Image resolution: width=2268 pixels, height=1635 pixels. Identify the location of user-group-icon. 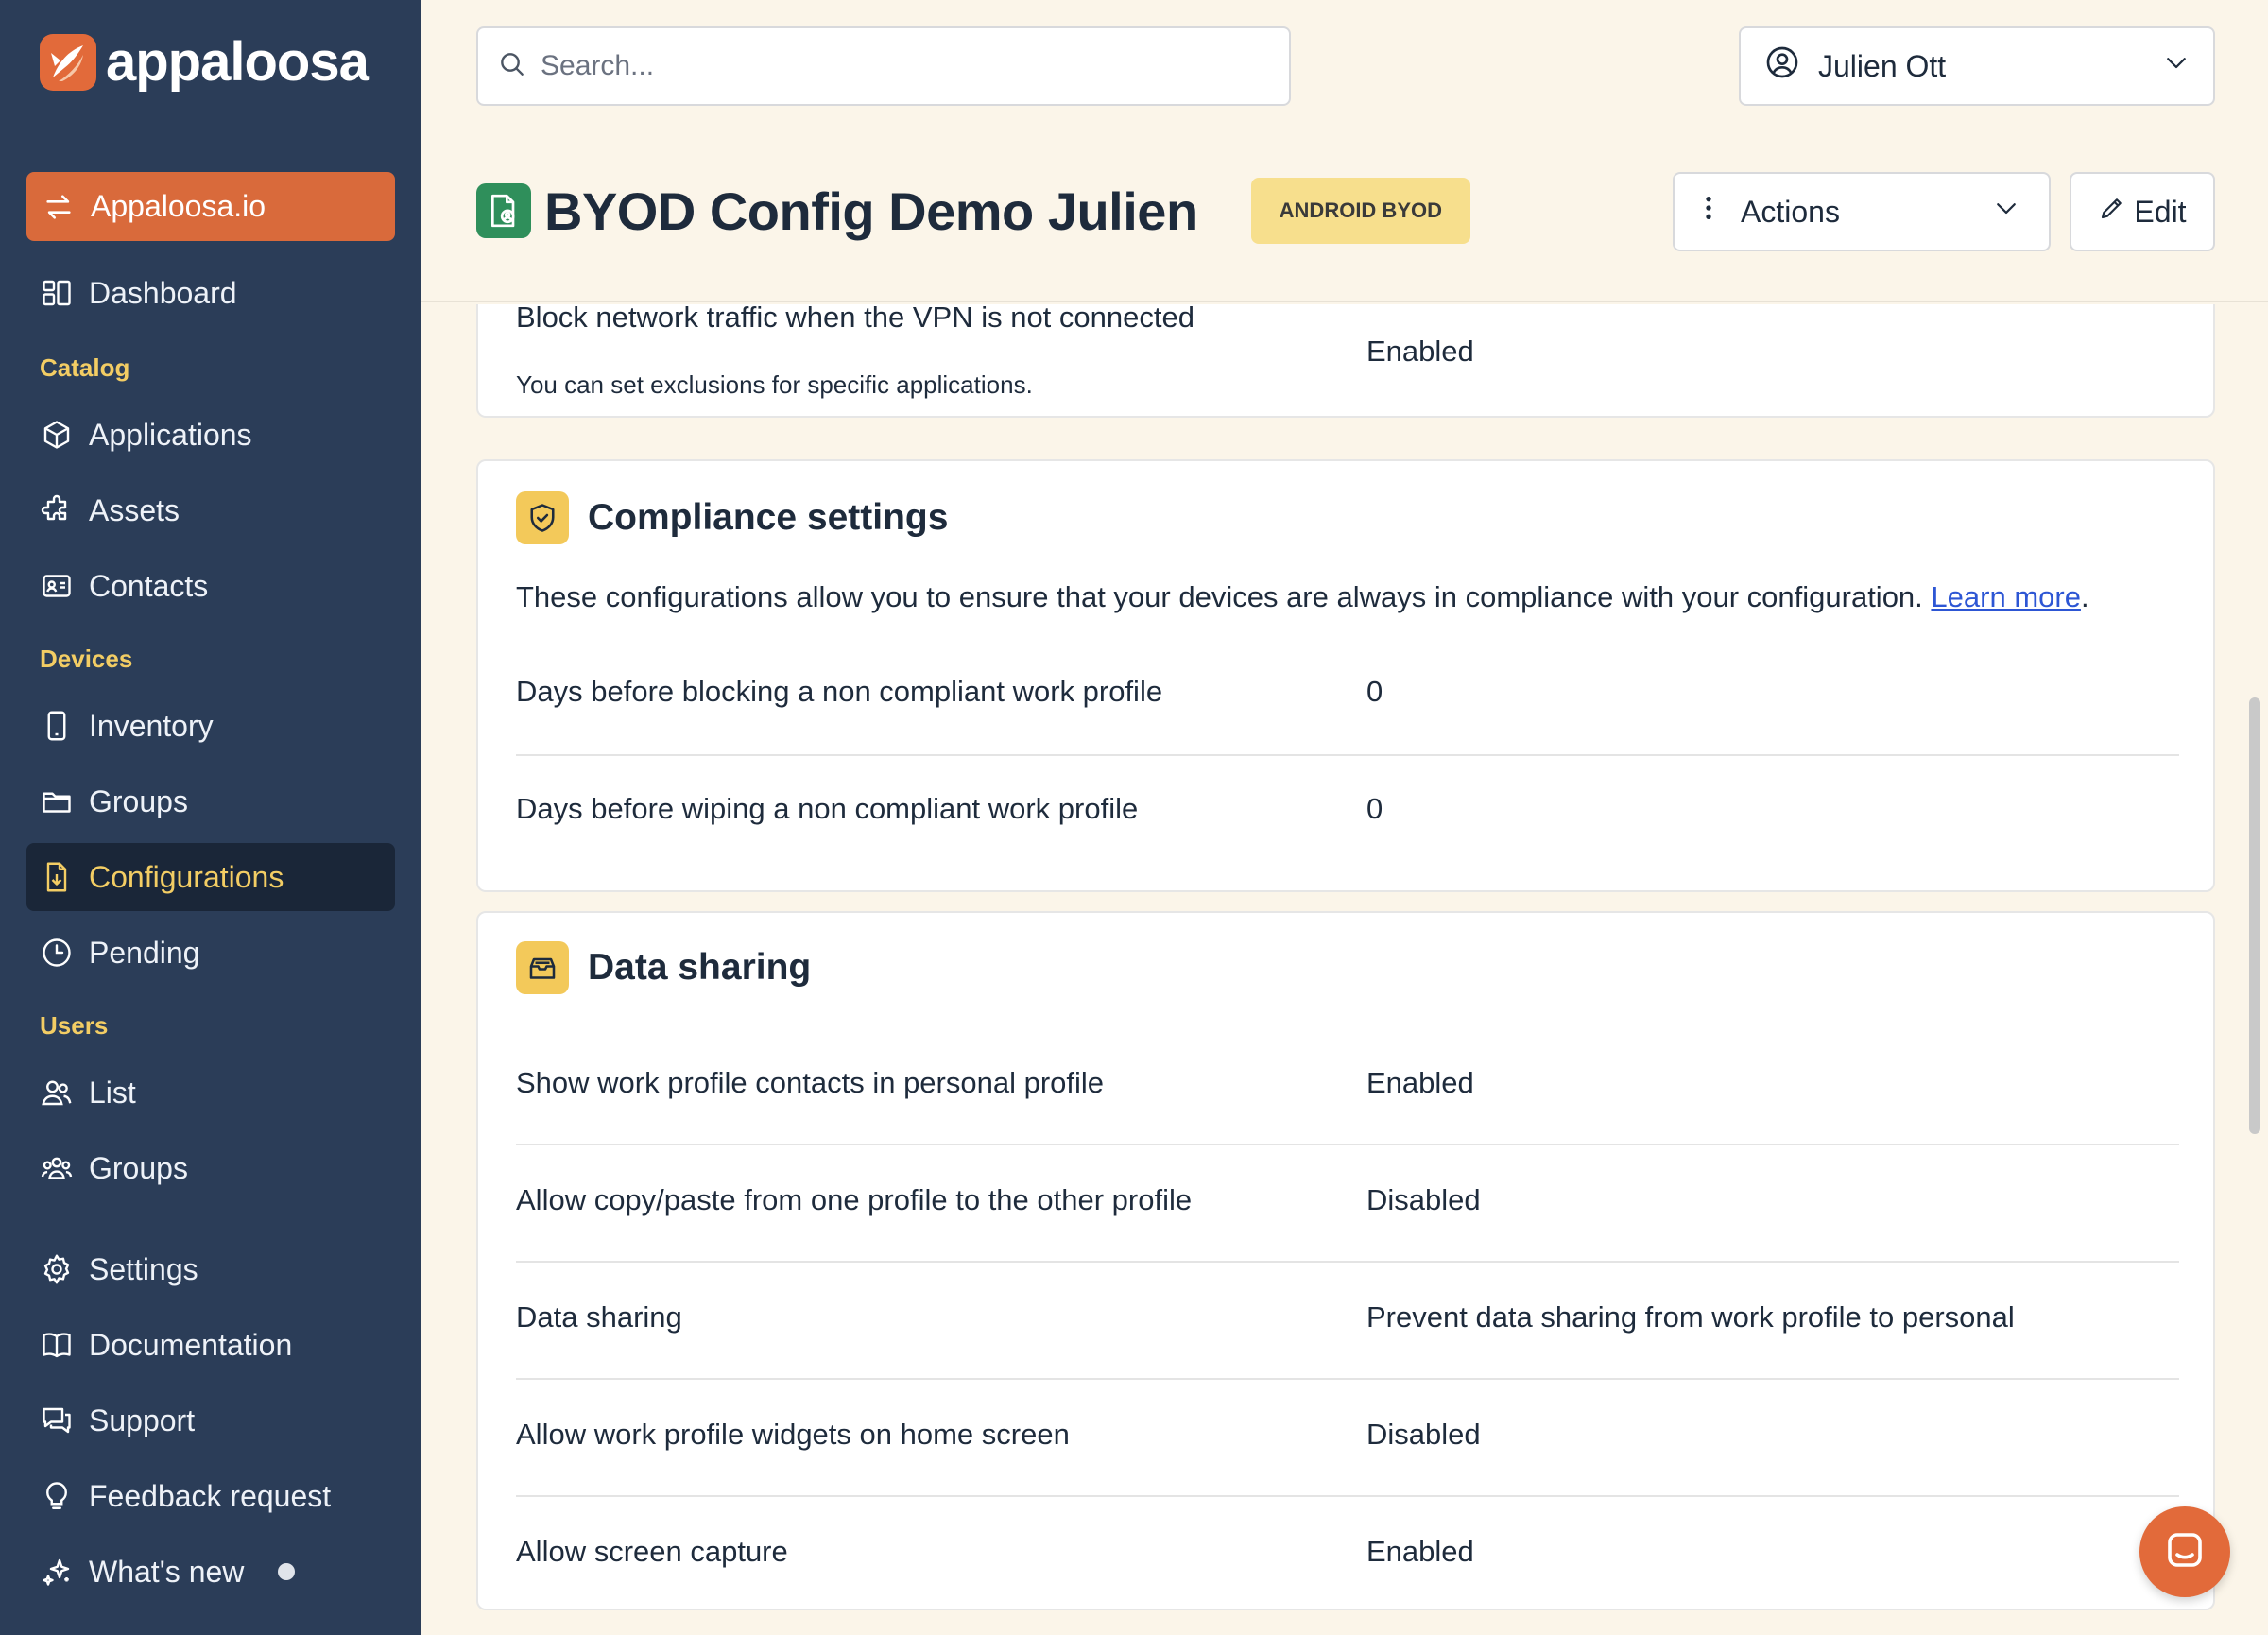
(57, 1168).